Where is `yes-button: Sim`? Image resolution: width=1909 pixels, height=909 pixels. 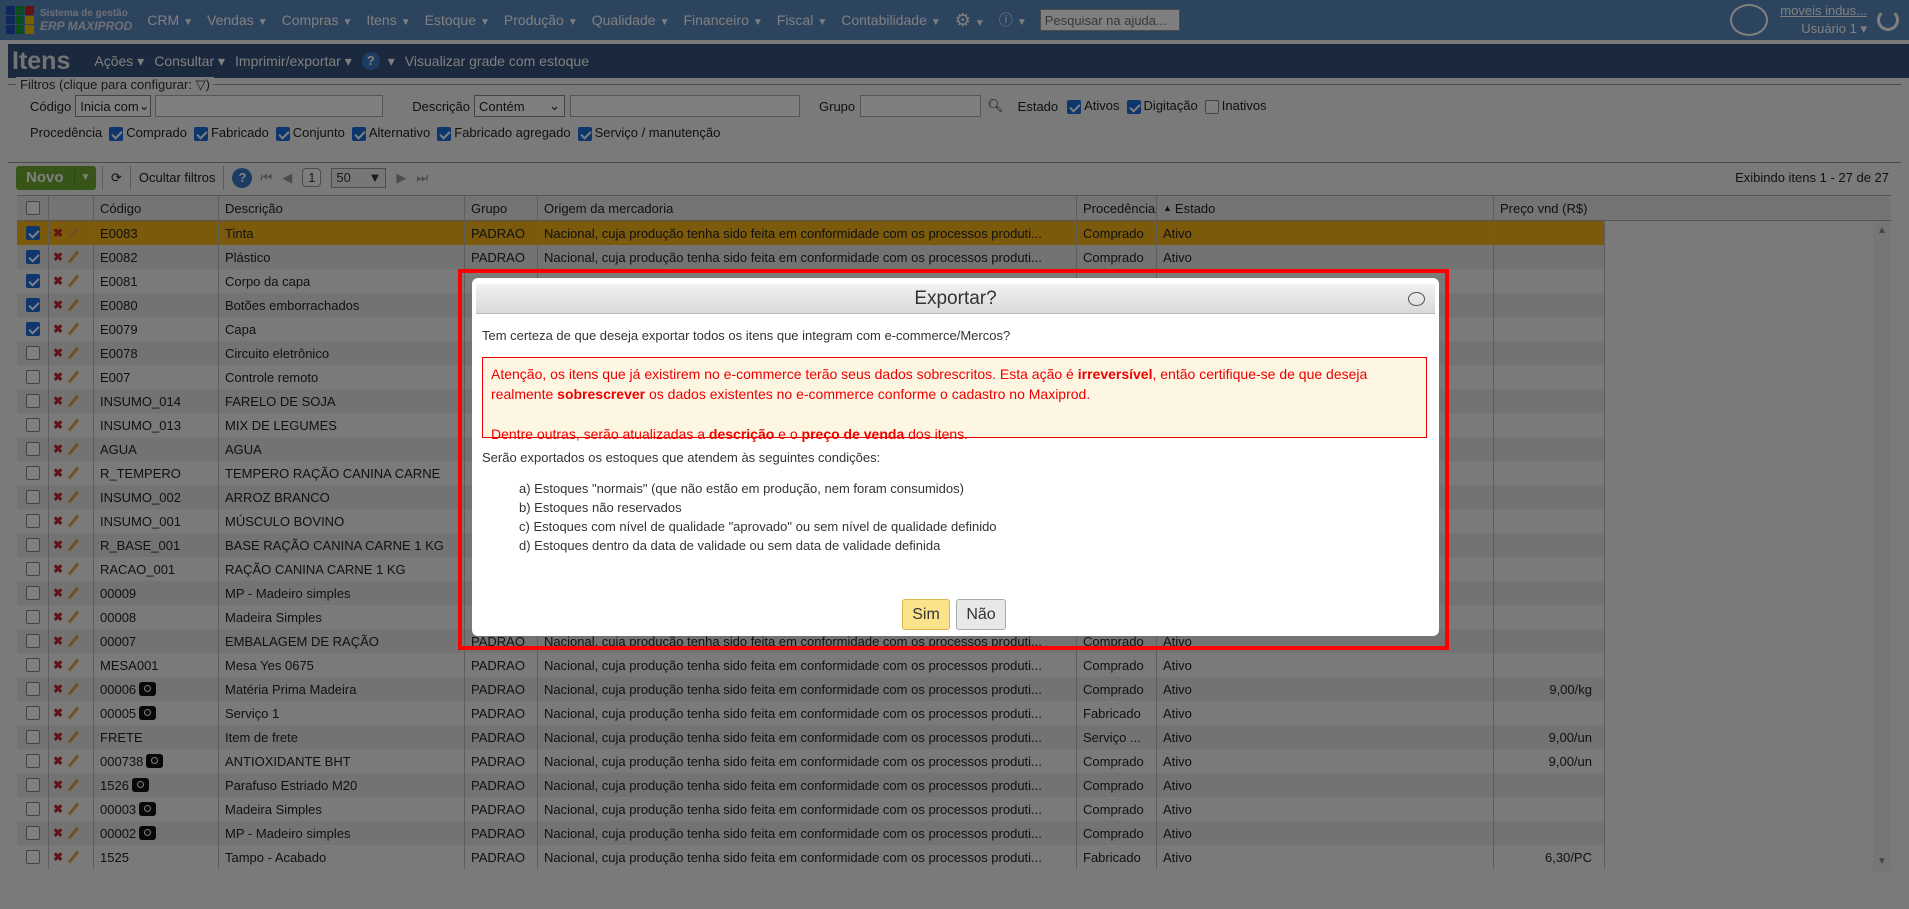 yes-button: Sim is located at coordinates (926, 614).